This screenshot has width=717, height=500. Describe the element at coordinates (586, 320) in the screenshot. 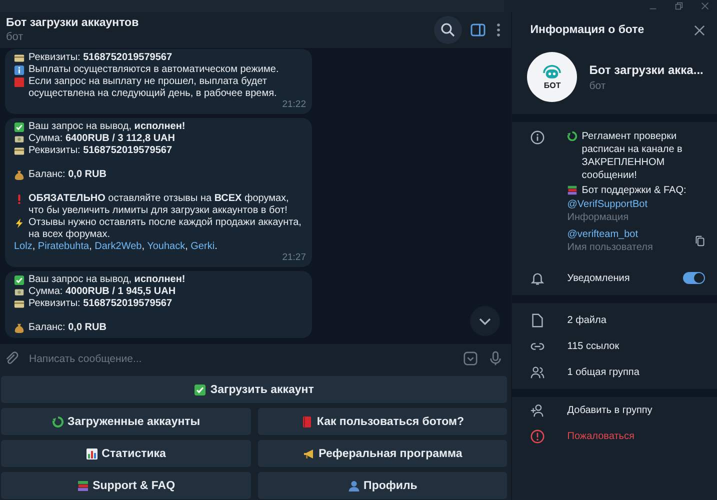

I see `shared-media-item: 2 файла` at that location.